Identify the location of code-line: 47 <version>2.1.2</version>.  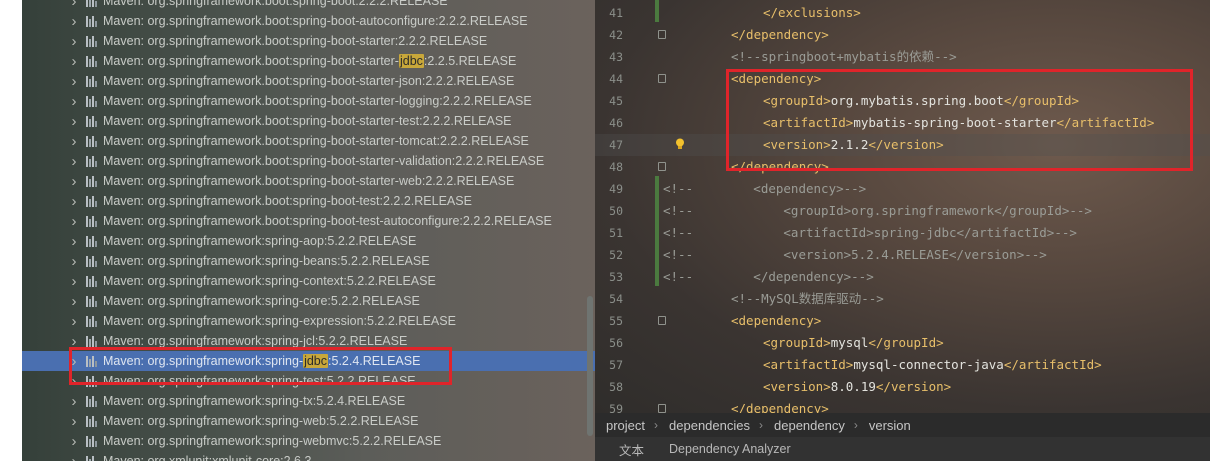
(902, 145).